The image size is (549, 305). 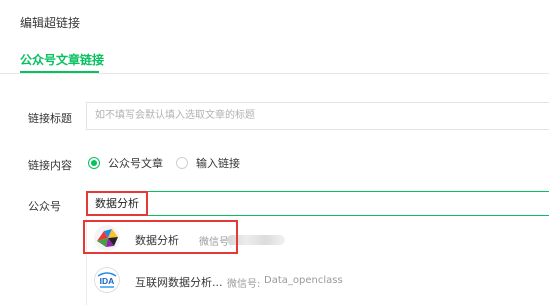 What do you see at coordinates (160, 237) in the screenshot?
I see `result-highlight-box` at bounding box center [160, 237].